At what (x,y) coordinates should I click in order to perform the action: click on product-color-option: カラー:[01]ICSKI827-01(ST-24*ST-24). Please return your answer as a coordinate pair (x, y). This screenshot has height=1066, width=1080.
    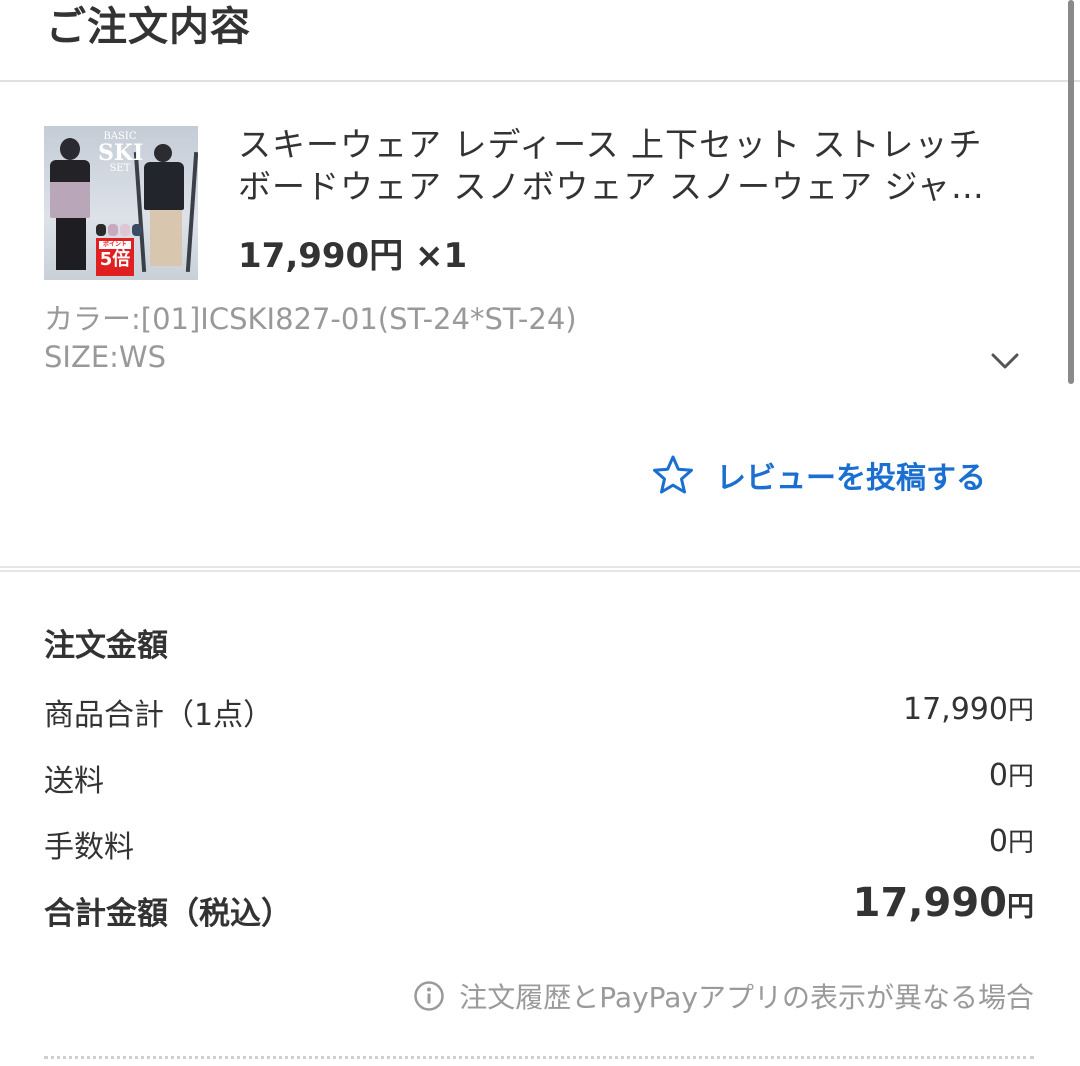
    Looking at the image, I should click on (310, 319).